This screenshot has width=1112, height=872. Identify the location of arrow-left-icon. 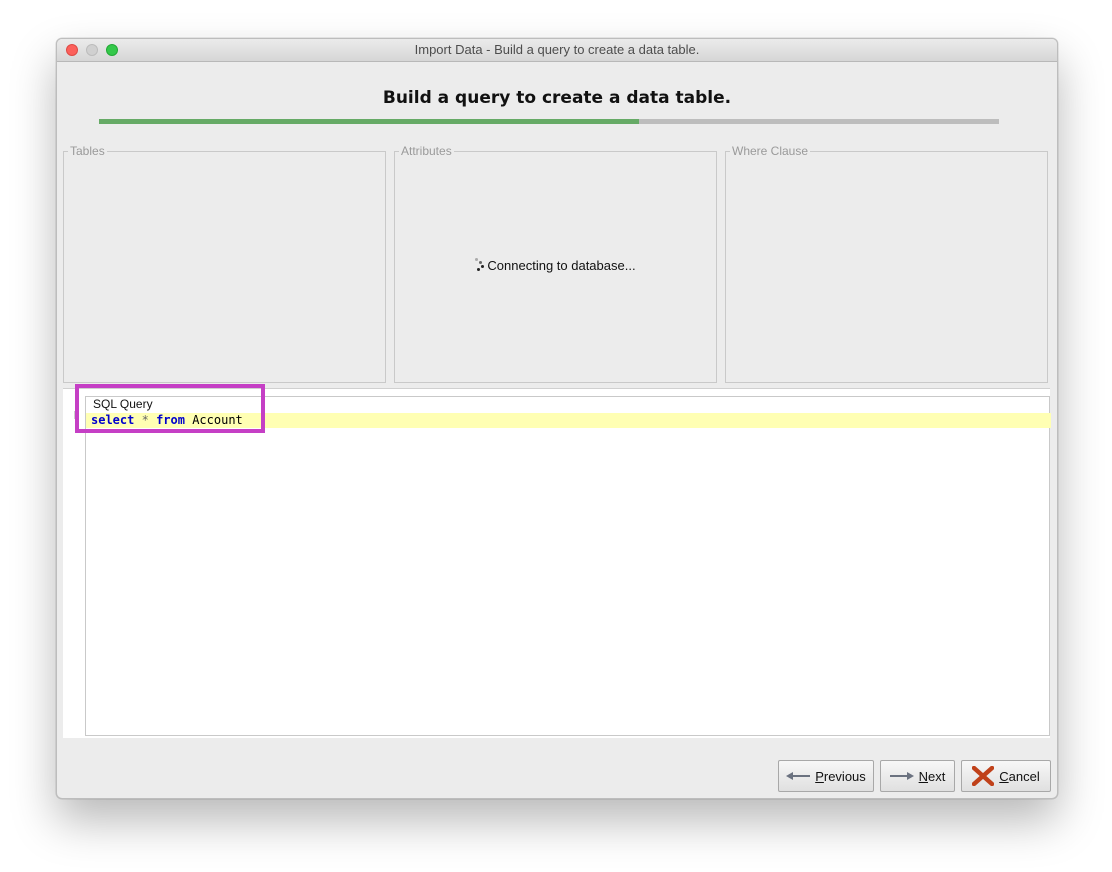
(798, 776).